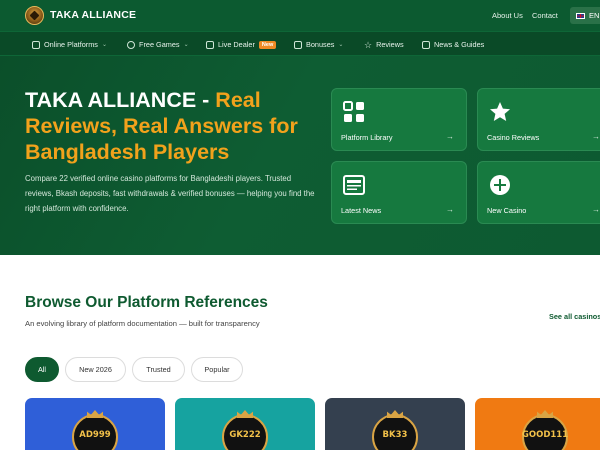 Image resolution: width=600 pixels, height=450 pixels. I want to click on platform-logo-text: BK33, so click(395, 435).